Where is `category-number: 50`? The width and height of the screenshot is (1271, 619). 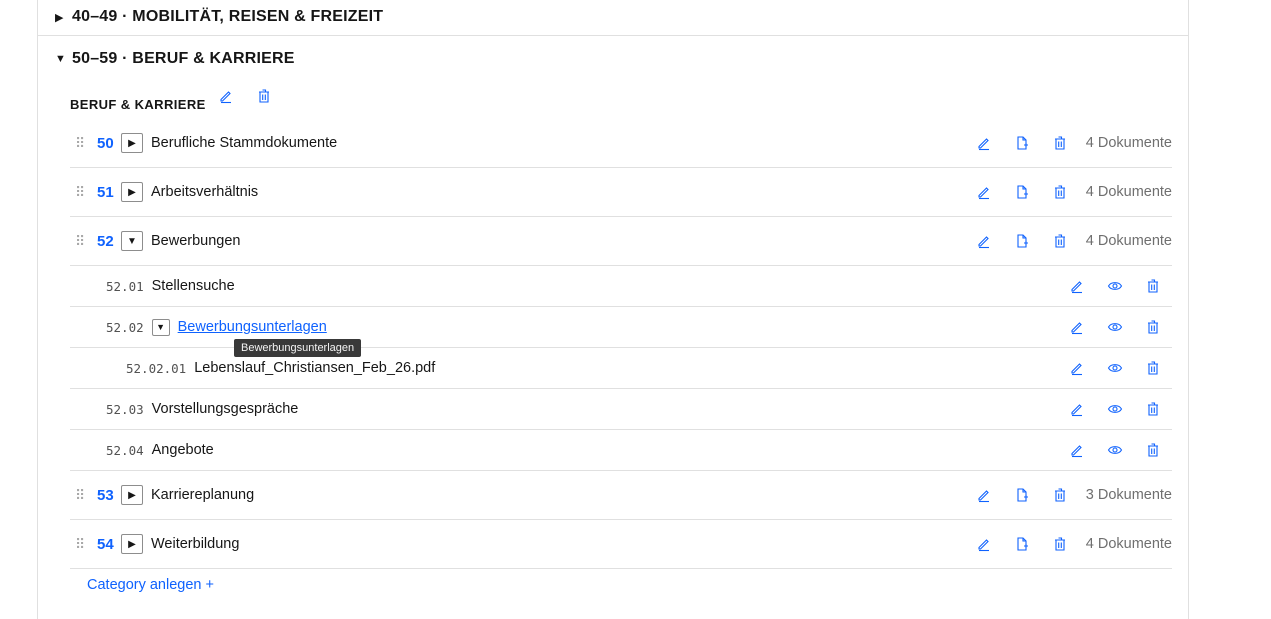 category-number: 50 is located at coordinates (105, 143).